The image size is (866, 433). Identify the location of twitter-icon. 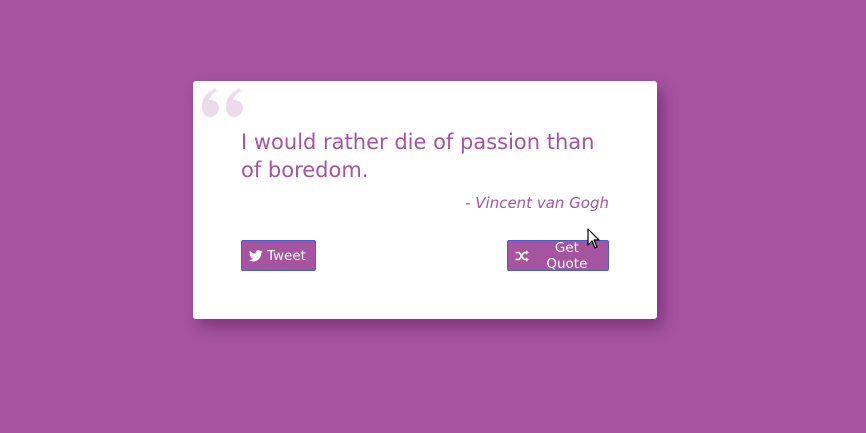
(256, 255).